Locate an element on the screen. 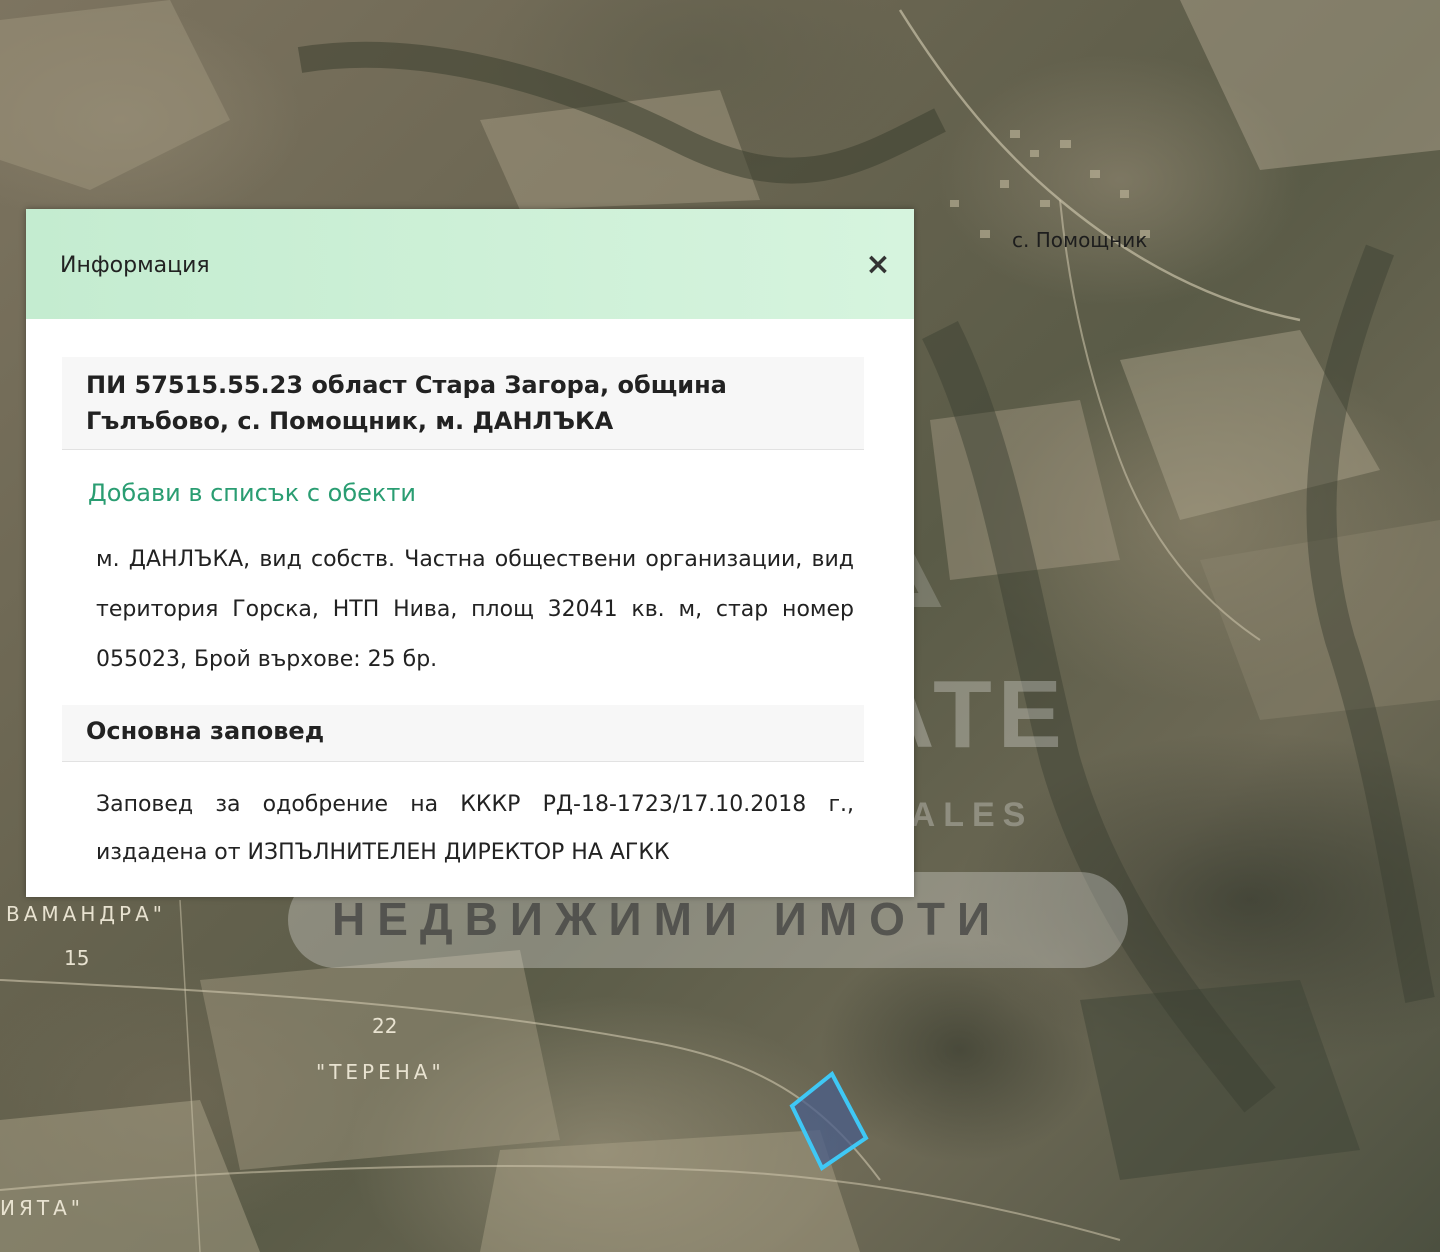  village-cluster is located at coordinates (1050, 184).